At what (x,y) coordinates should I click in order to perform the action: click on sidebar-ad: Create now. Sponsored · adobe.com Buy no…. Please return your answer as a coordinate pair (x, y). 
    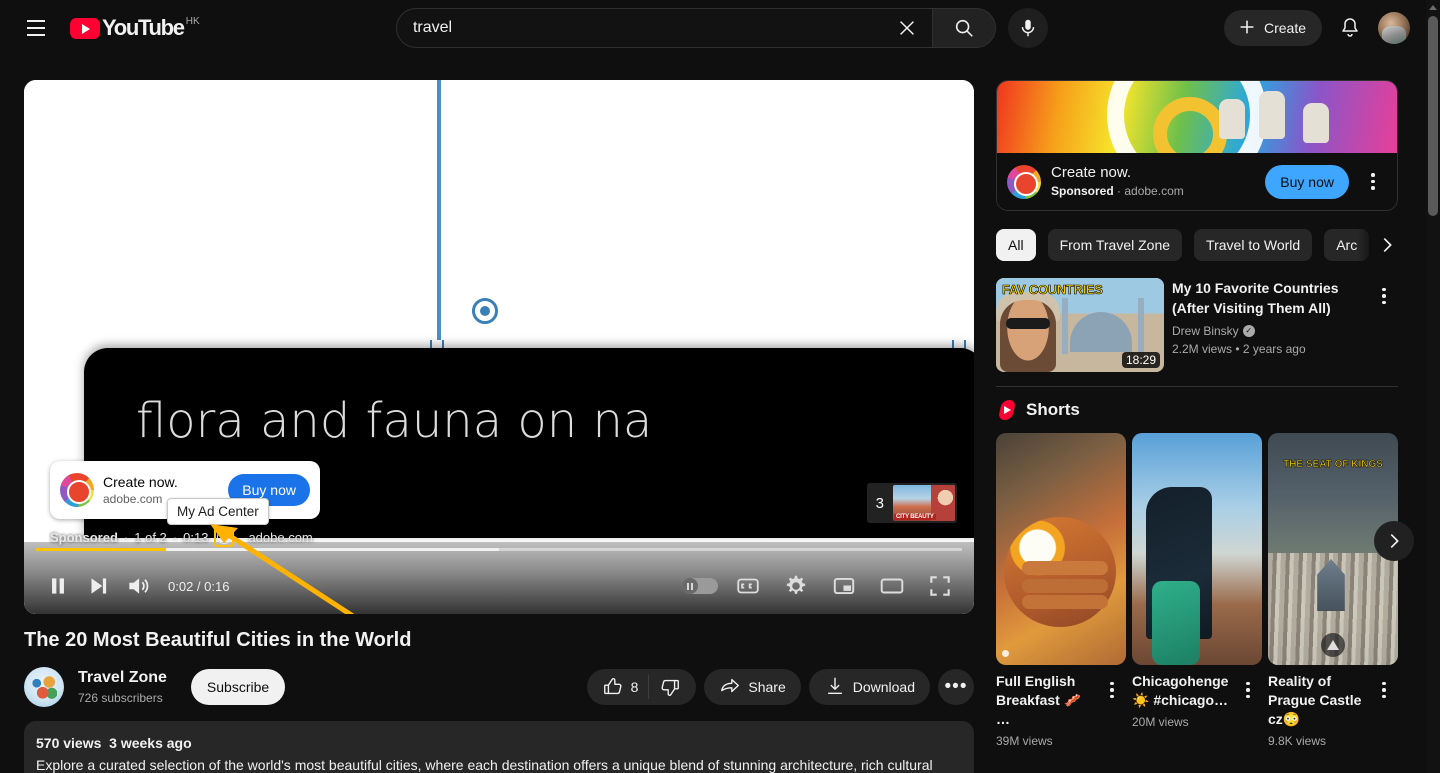
    Looking at the image, I should click on (1197, 145).